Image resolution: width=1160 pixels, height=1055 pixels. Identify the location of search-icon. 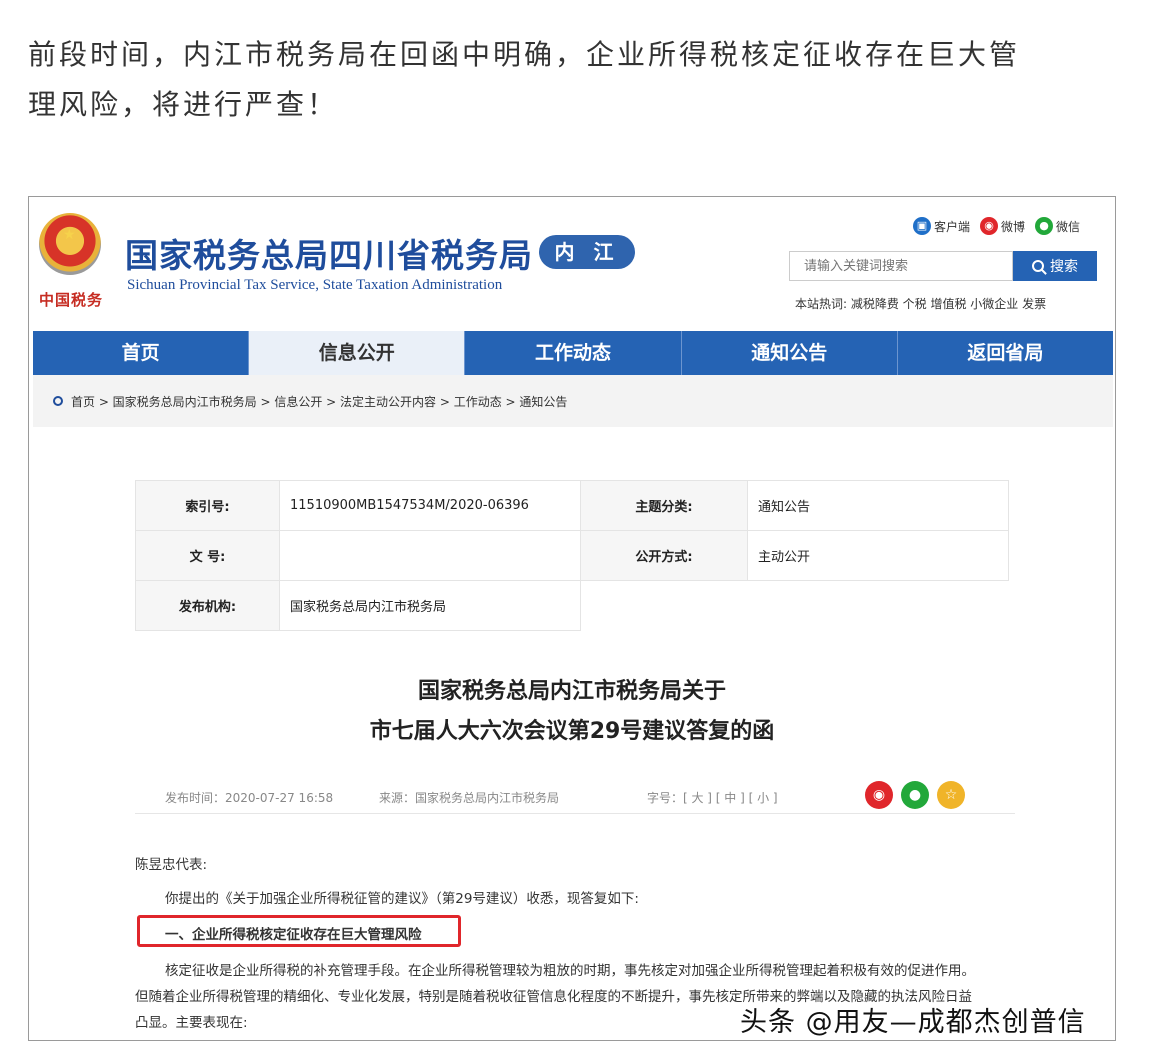
(1038, 266).